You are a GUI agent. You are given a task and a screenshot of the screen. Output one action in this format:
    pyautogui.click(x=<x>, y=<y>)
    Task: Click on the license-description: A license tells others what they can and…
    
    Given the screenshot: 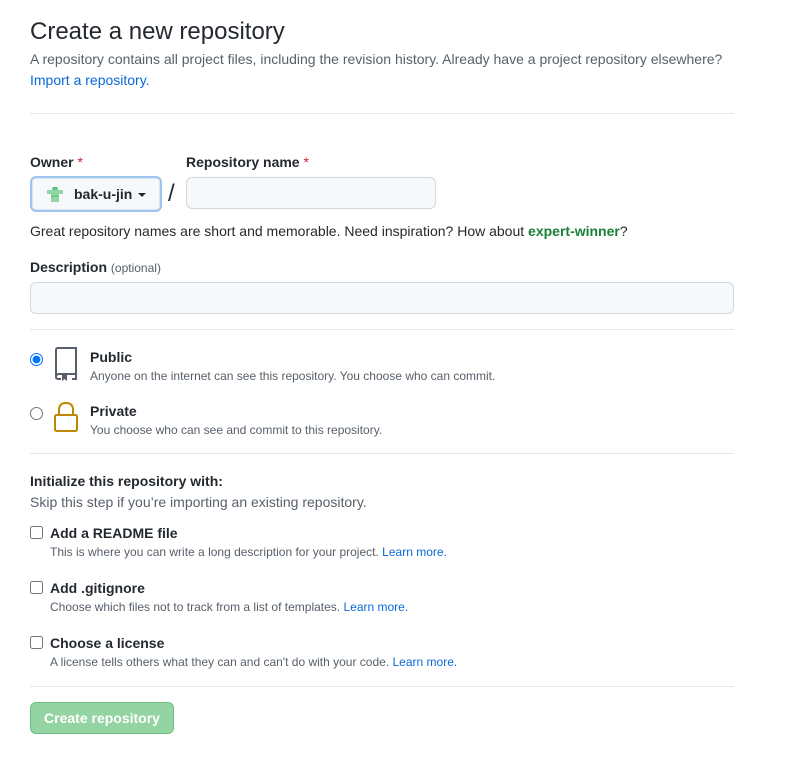 What is the action you would take?
    pyautogui.click(x=253, y=662)
    